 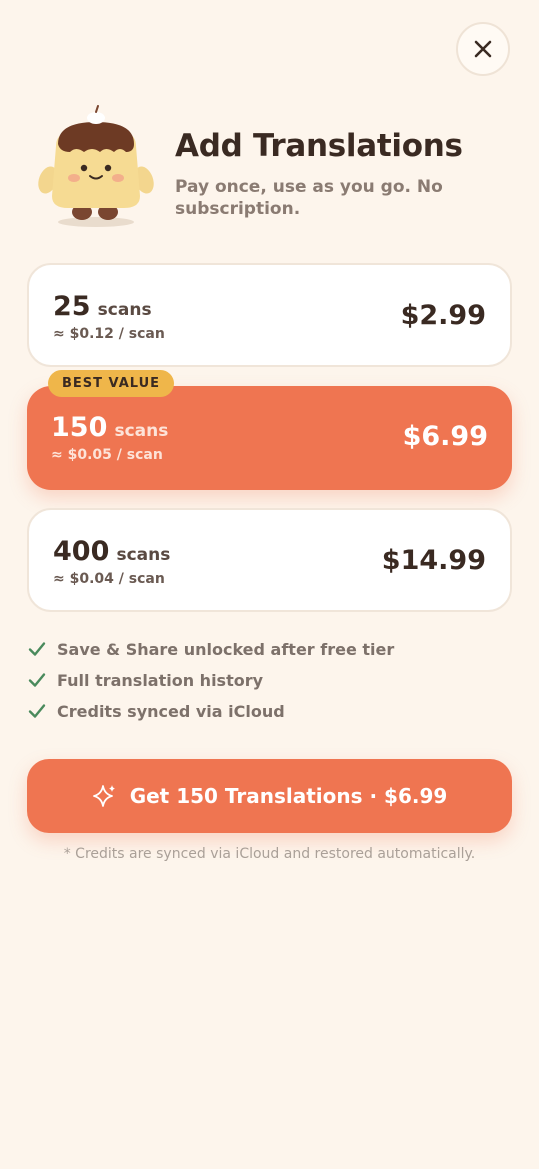 I want to click on feature-text: Full translation history, so click(x=160, y=680).